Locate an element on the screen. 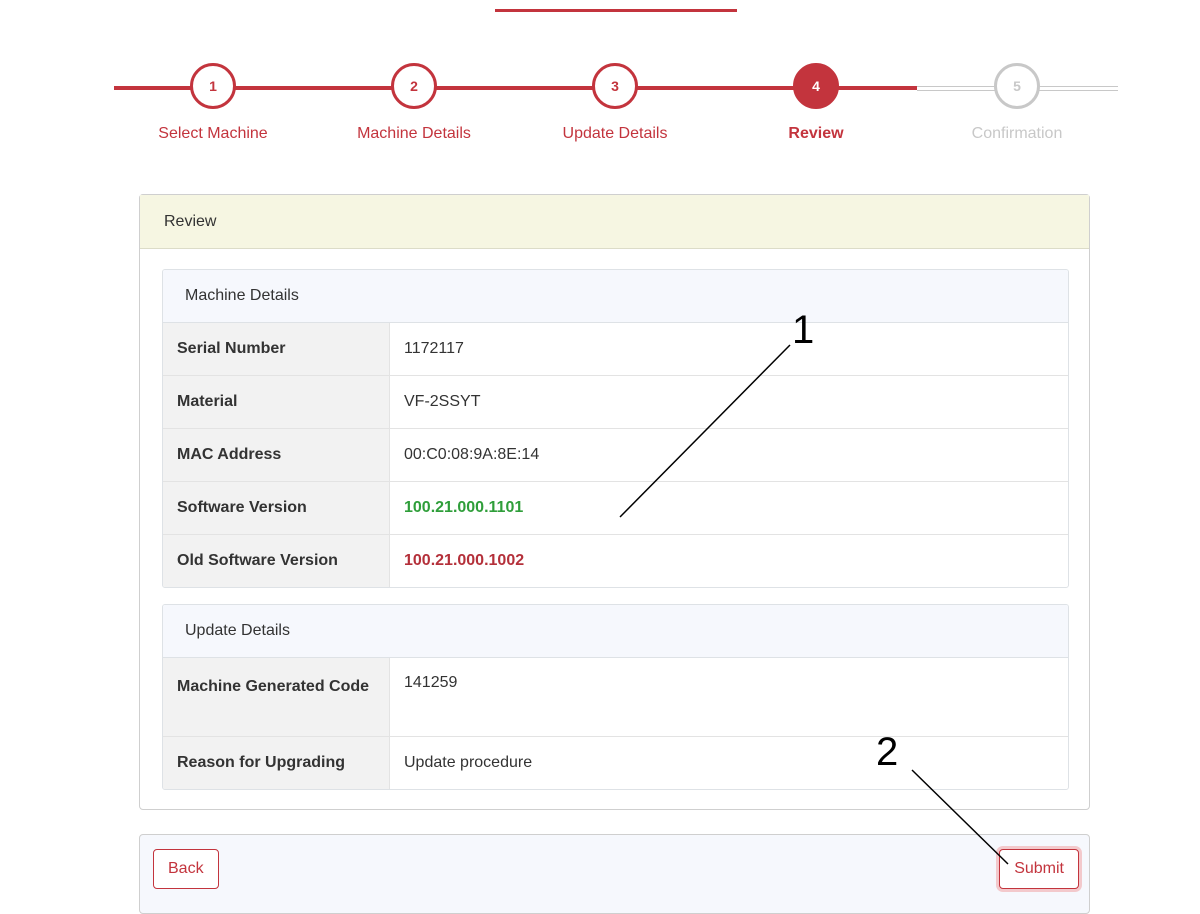 Image resolution: width=1200 pixels, height=914 pixels. callout-number-2: 2 is located at coordinates (887, 752).